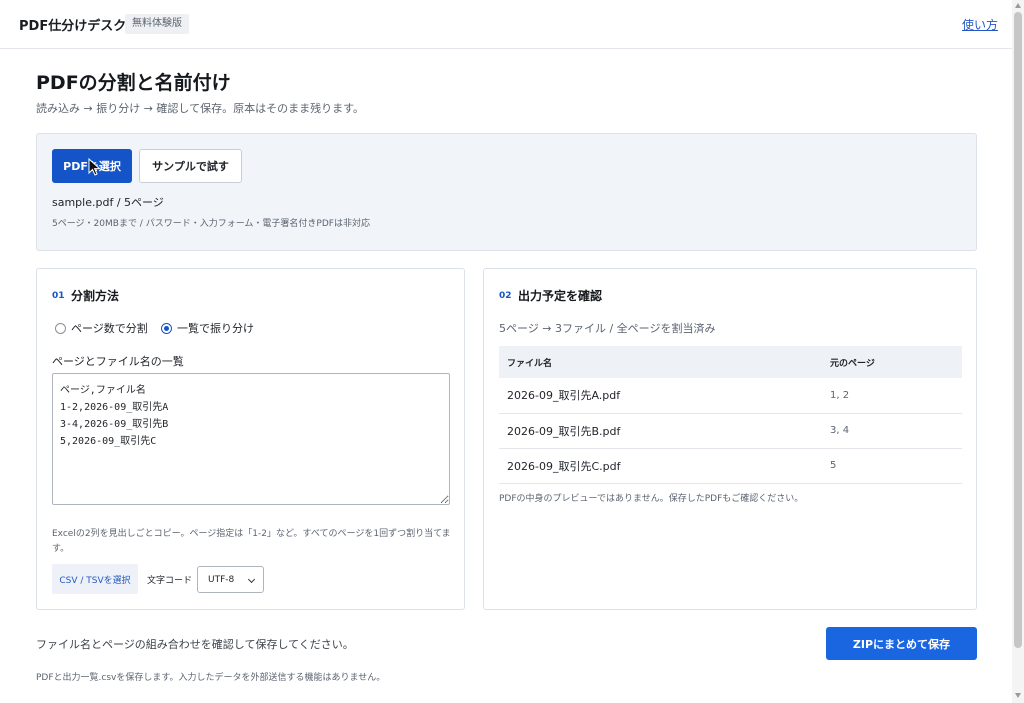  Describe the element at coordinates (560, 296) in the screenshot. I see `output-heading: 出力予定を確認` at that location.